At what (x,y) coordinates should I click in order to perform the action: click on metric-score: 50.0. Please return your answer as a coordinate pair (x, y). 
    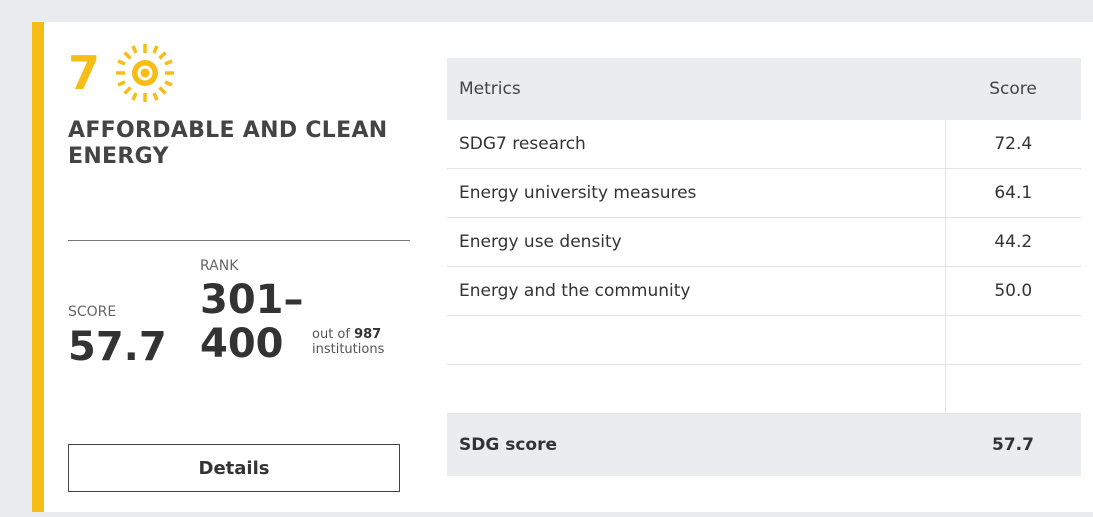
    Looking at the image, I should click on (1012, 291).